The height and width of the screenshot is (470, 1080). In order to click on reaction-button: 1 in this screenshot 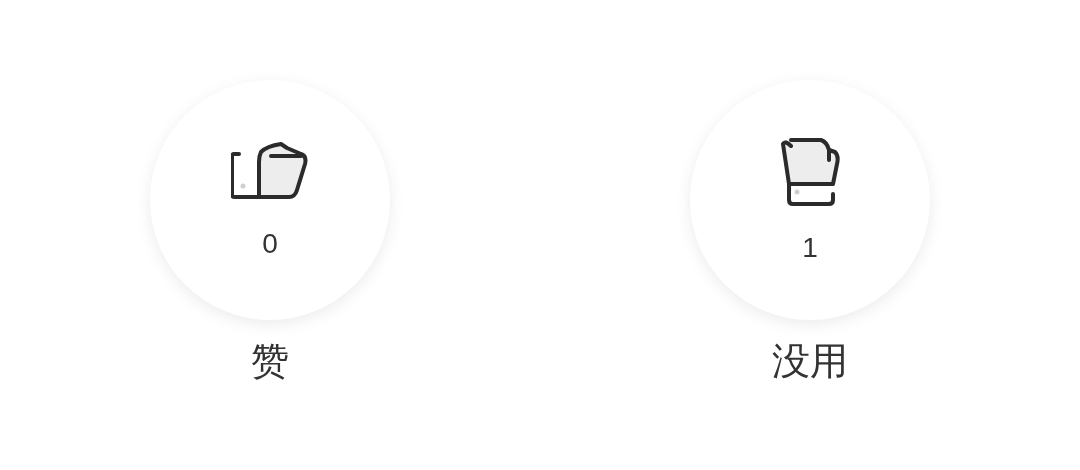, I will do `click(810, 200)`.